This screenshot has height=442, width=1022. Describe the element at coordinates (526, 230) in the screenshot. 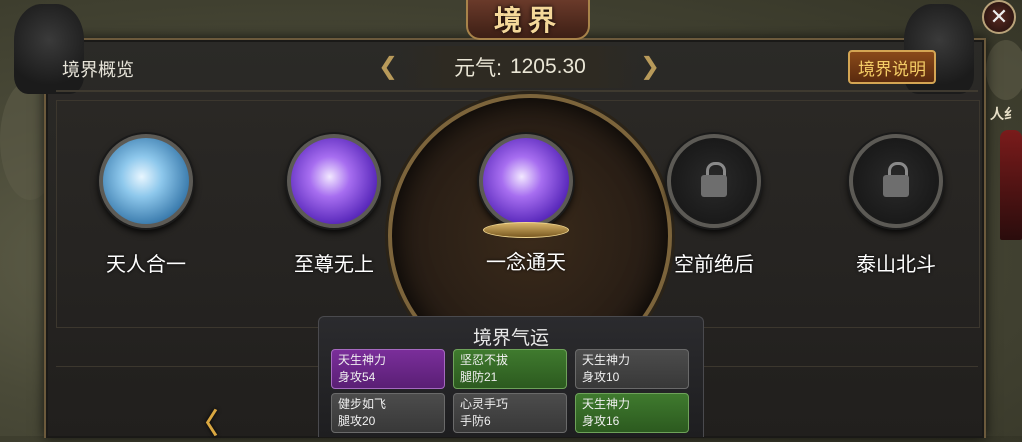

I see `pedestal-icon` at that location.